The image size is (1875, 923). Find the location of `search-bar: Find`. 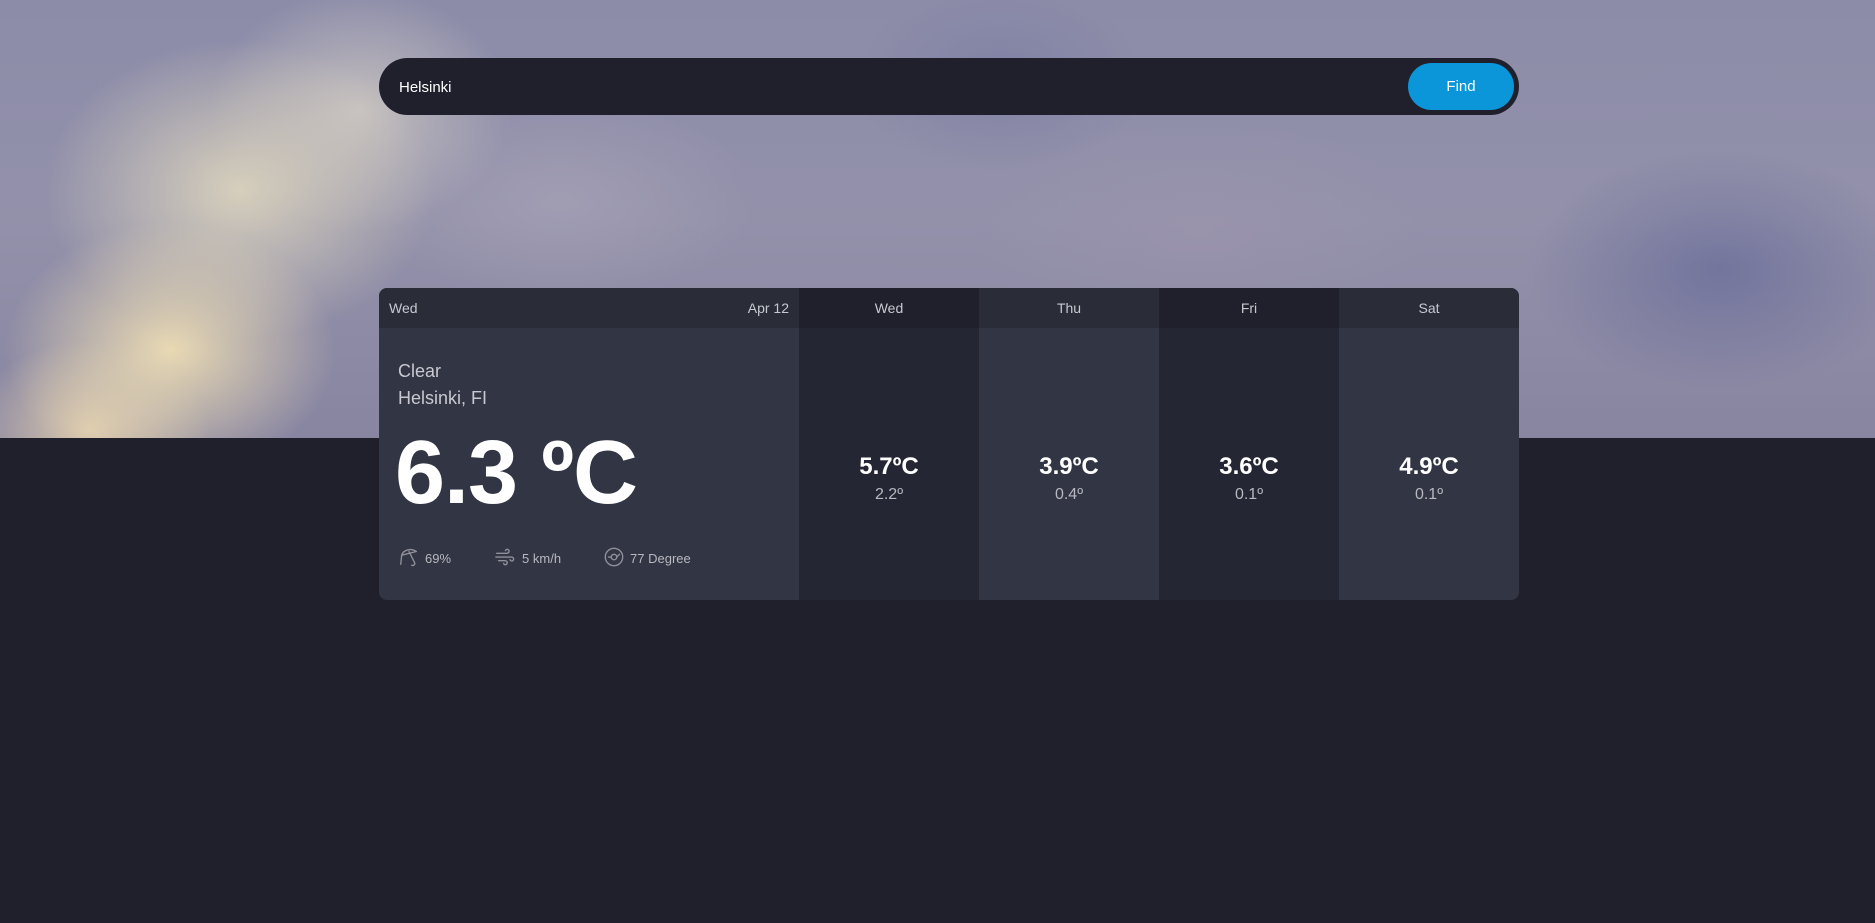

search-bar: Find is located at coordinates (949, 86).